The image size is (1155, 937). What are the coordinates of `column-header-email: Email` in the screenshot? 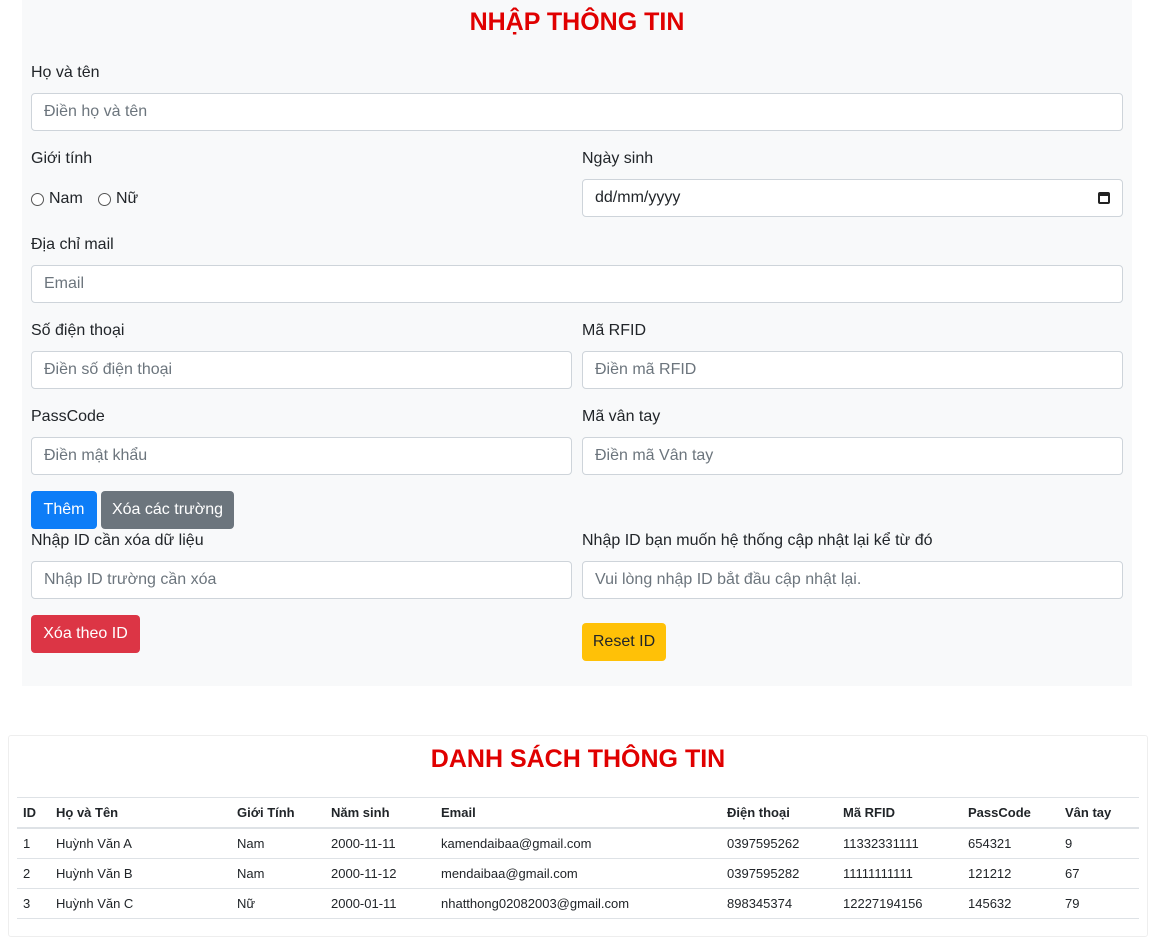 It's located at (578, 813).